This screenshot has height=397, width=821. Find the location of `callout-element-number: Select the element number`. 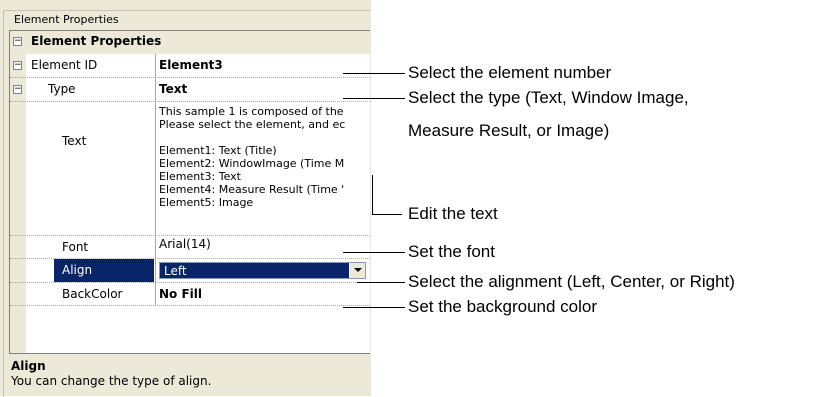

callout-element-number: Select the element number is located at coordinates (510, 72).